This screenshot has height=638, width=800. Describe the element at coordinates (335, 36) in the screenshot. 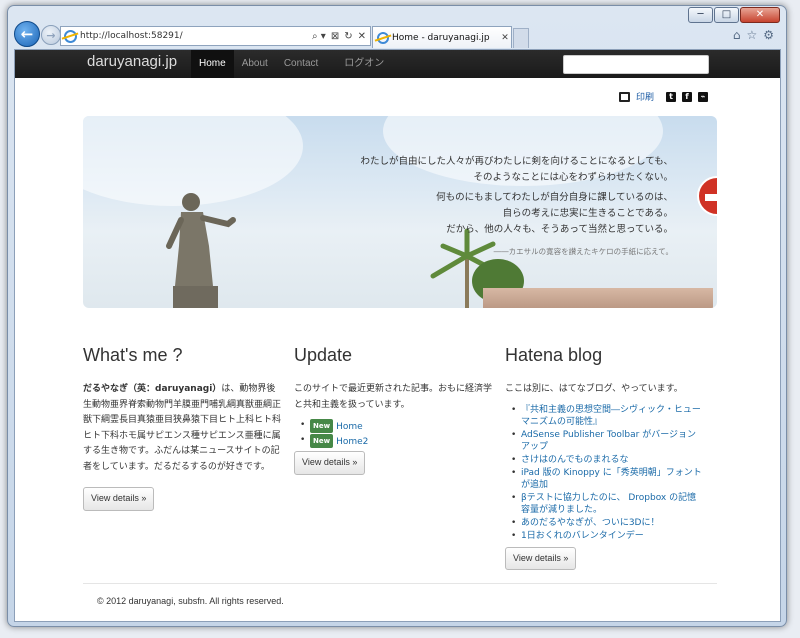

I see `compat-view-icon: ⊠` at that location.